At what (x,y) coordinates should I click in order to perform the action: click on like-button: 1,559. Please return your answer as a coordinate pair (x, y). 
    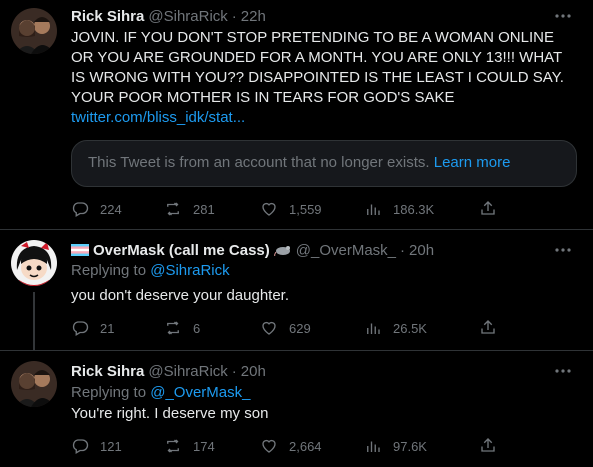
    Looking at the image, I should click on (291, 209).